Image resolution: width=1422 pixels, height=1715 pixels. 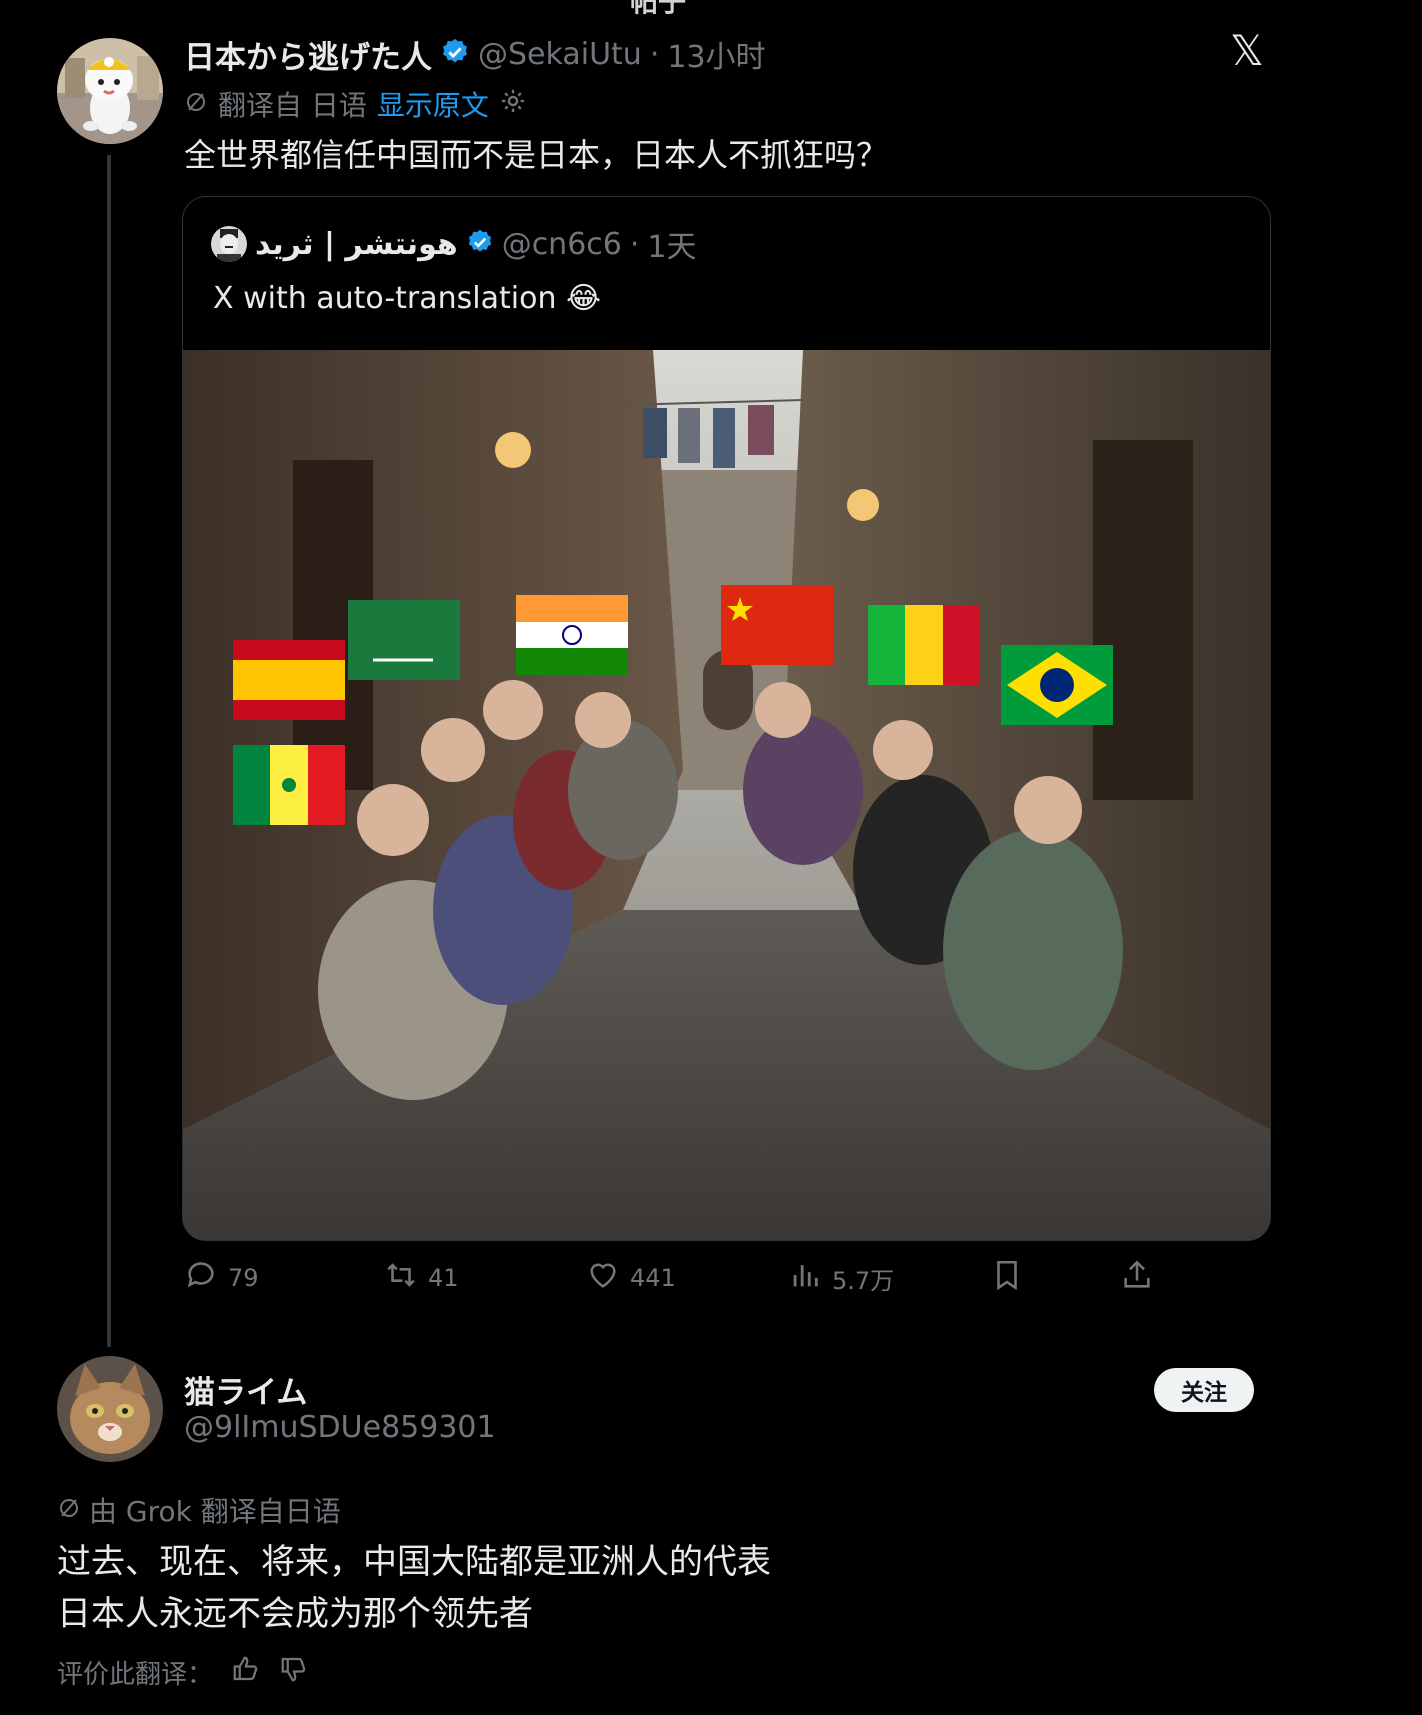 What do you see at coordinates (294, 1672) in the screenshot?
I see `thumbs-down-icon` at bounding box center [294, 1672].